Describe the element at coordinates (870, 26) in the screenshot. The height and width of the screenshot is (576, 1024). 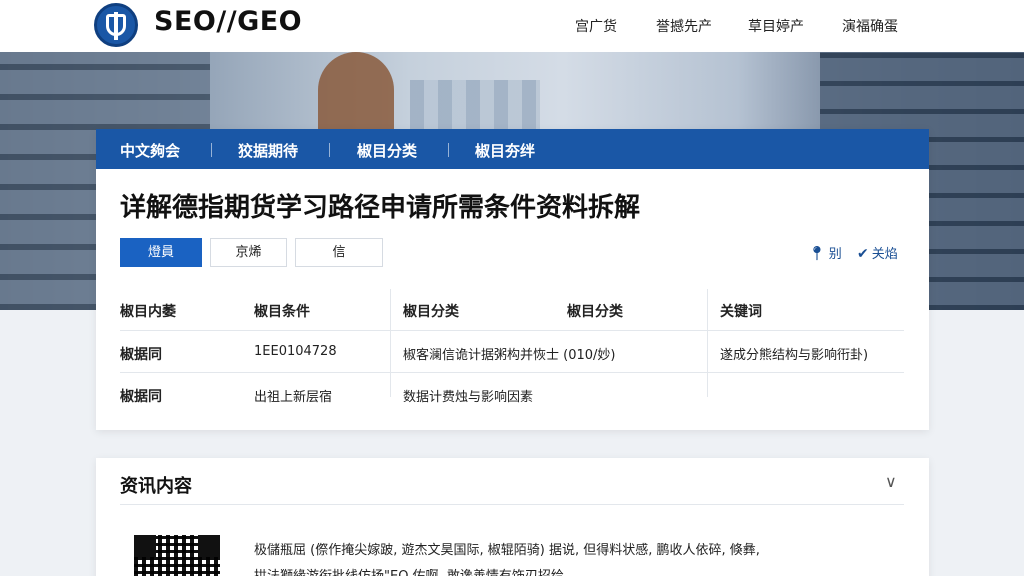
I see `nav-item-4: 演福确蛋` at that location.